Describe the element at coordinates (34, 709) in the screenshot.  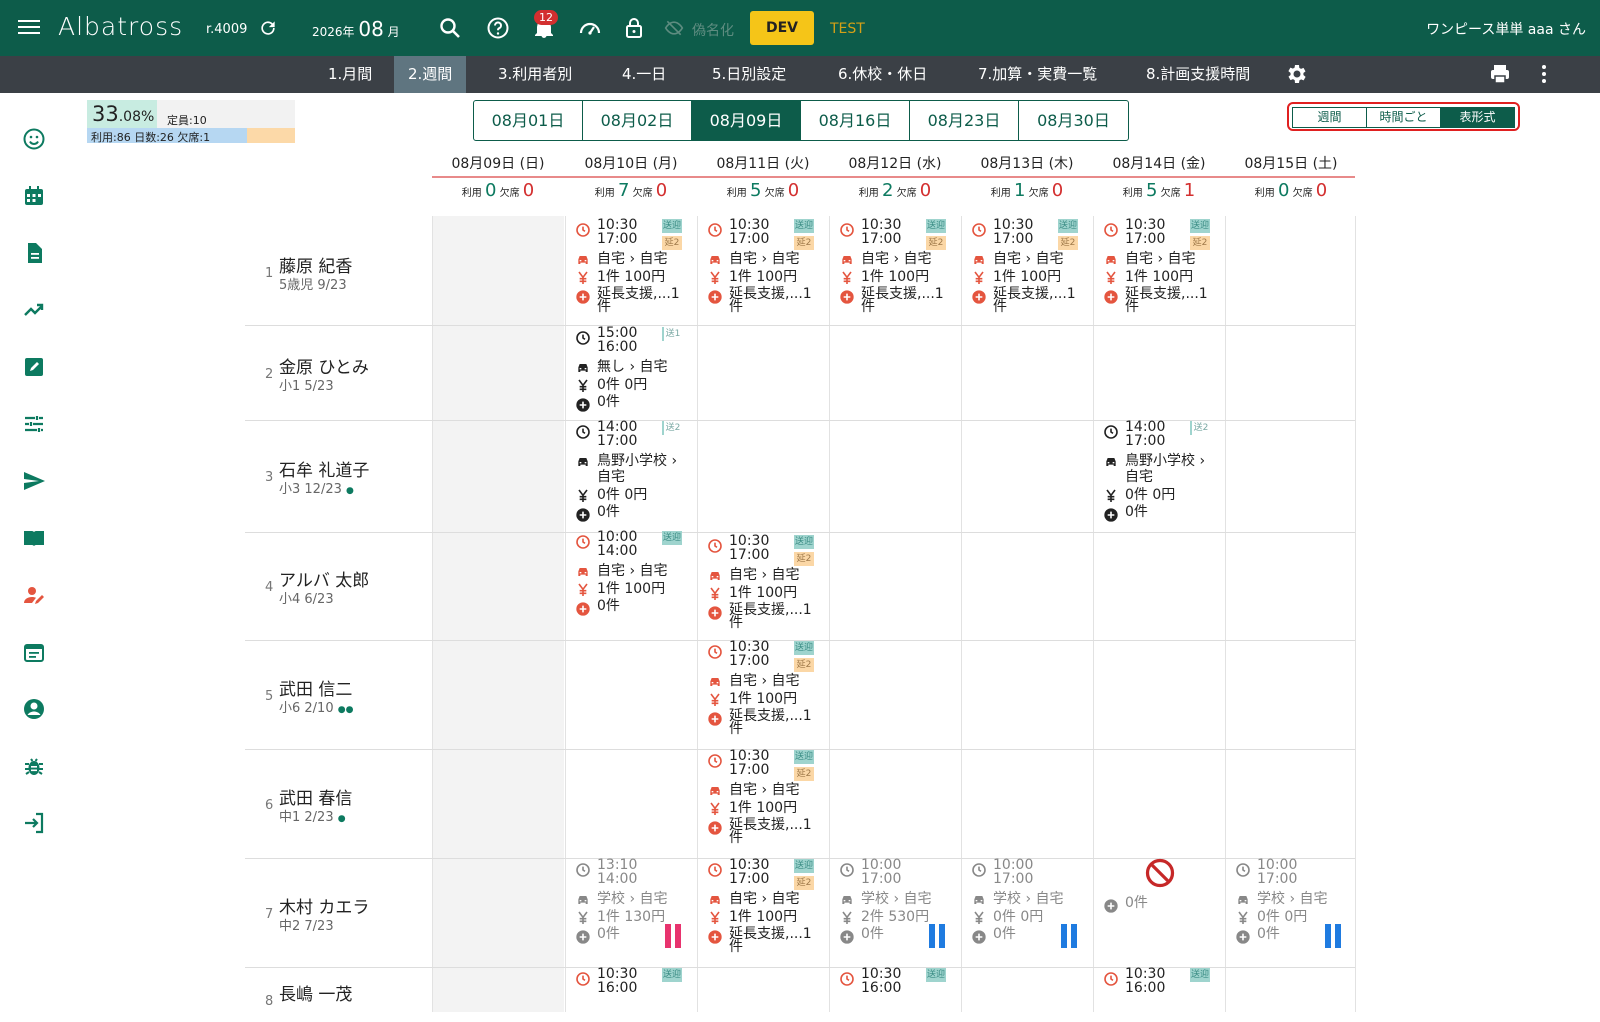
I see `account-circle-icon` at that location.